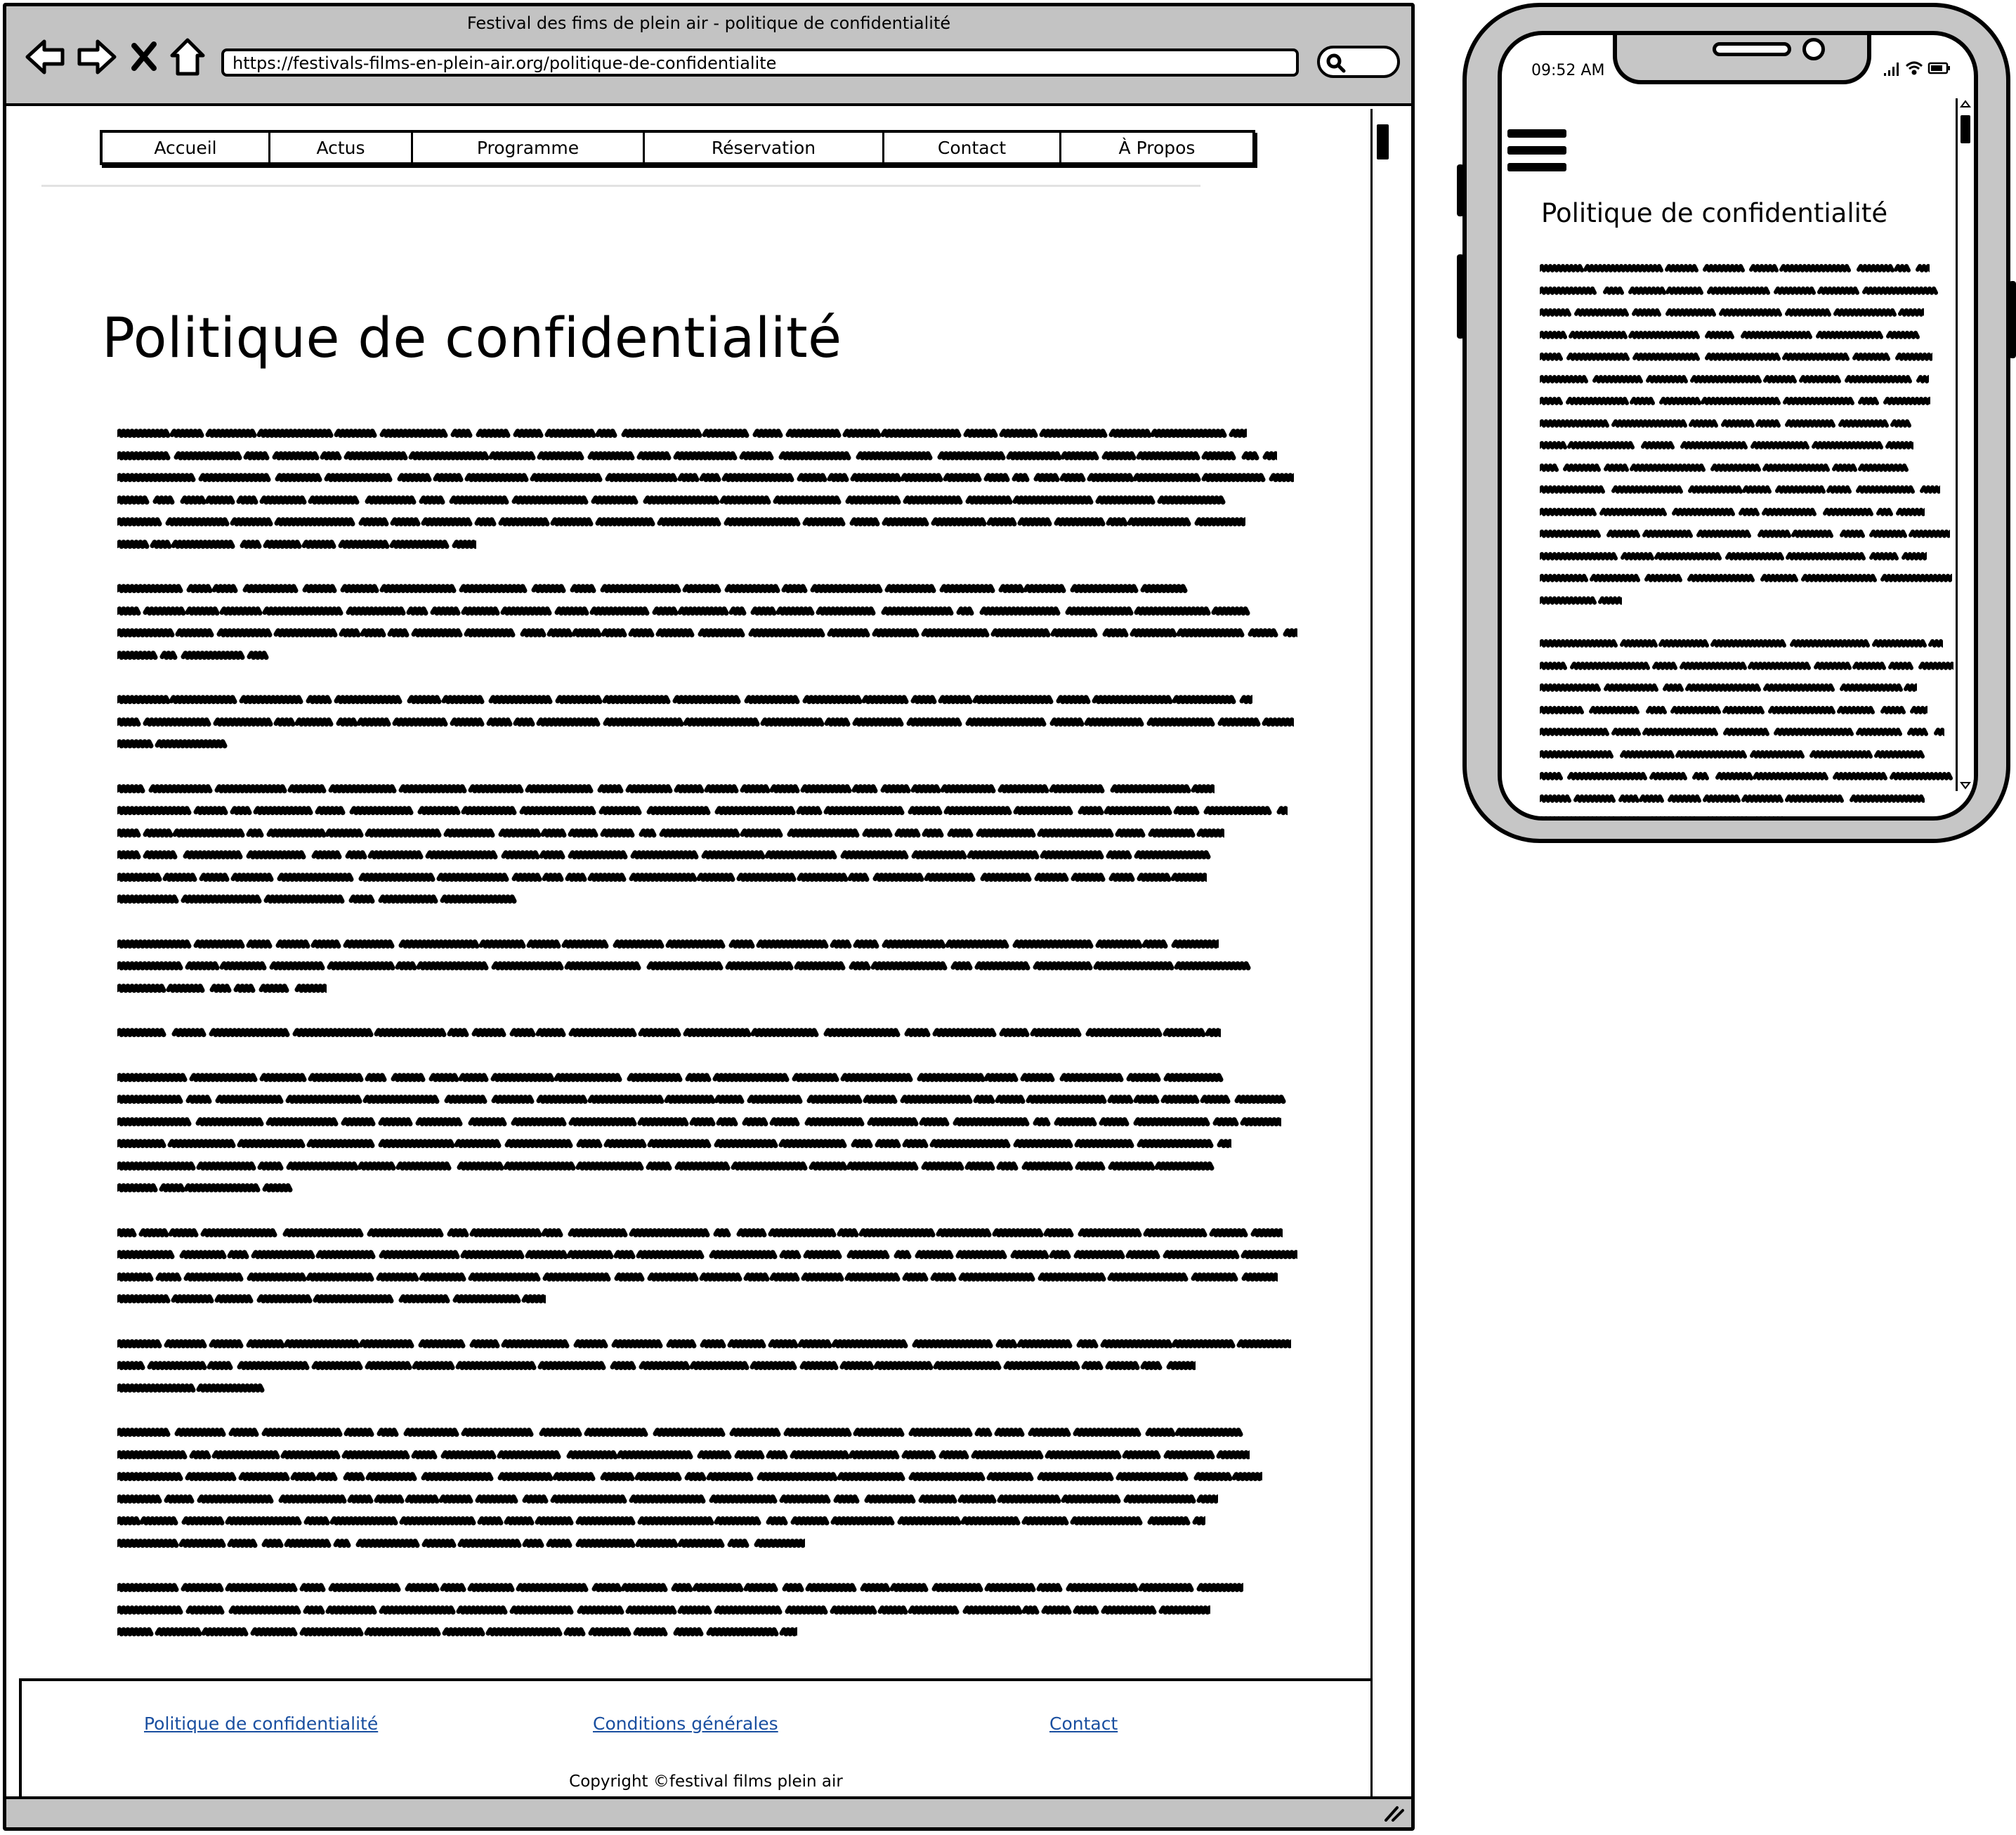  I want to click on nav-item-programme: Programme, so click(529, 147).